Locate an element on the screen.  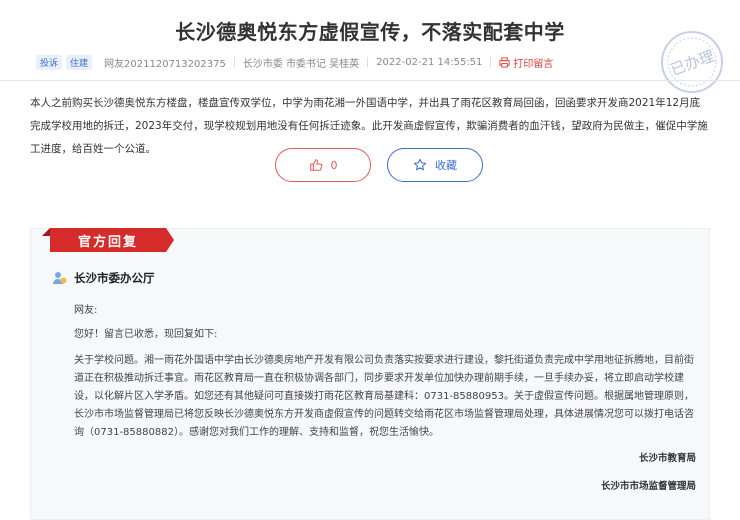
print-label: 打印留言 is located at coordinates (533, 64).